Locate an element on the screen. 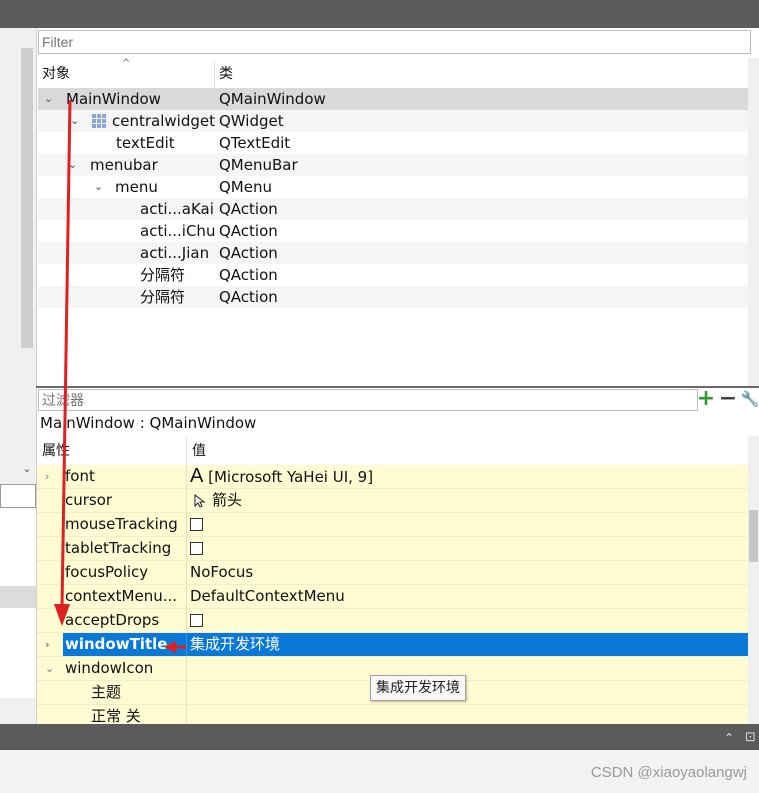  property-row-contextmenu: contextMenu... DefaultContextMenu is located at coordinates (392, 597).